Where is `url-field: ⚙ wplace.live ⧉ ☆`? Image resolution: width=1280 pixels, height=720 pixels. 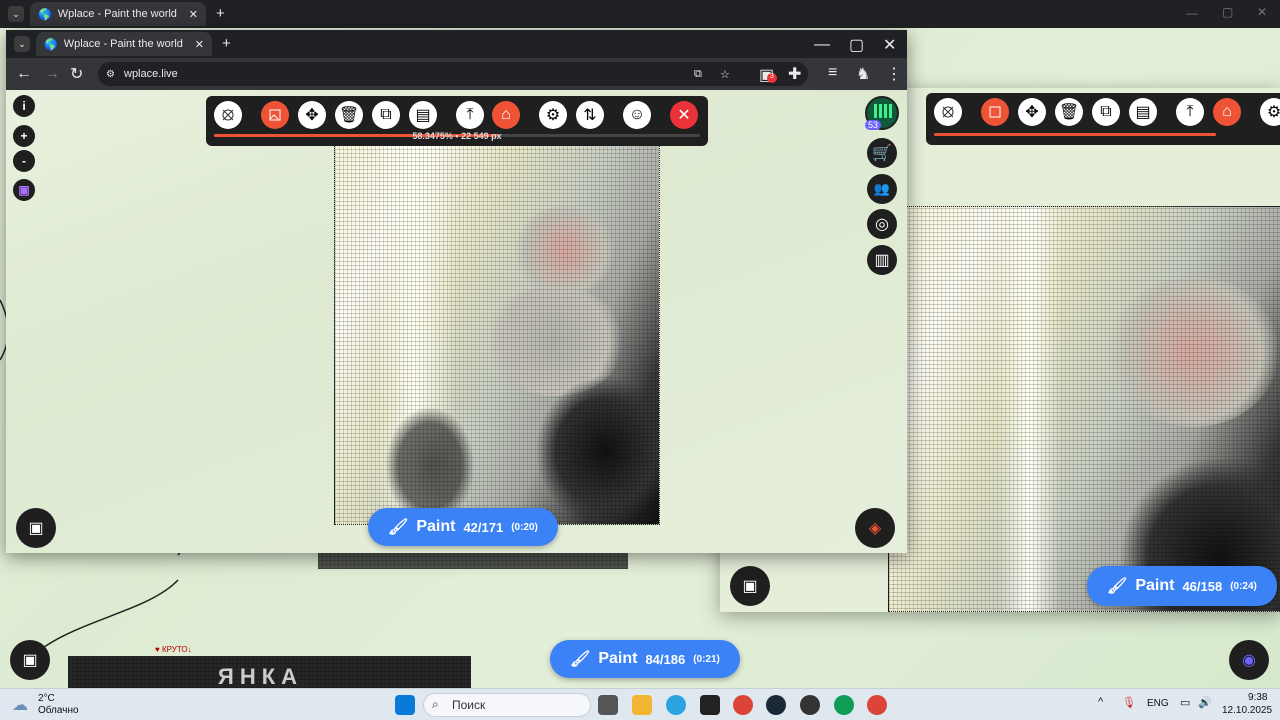
url-field: ⚙ wplace.live ⧉ ☆ is located at coordinates (453, 74).